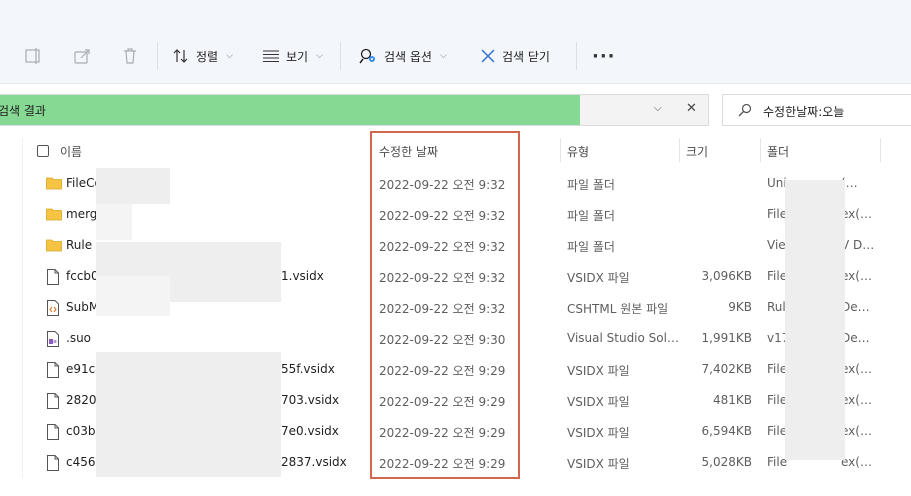 Image resolution: width=911 pixels, height=496 pixels. I want to click on search-options-icon, so click(367, 56).